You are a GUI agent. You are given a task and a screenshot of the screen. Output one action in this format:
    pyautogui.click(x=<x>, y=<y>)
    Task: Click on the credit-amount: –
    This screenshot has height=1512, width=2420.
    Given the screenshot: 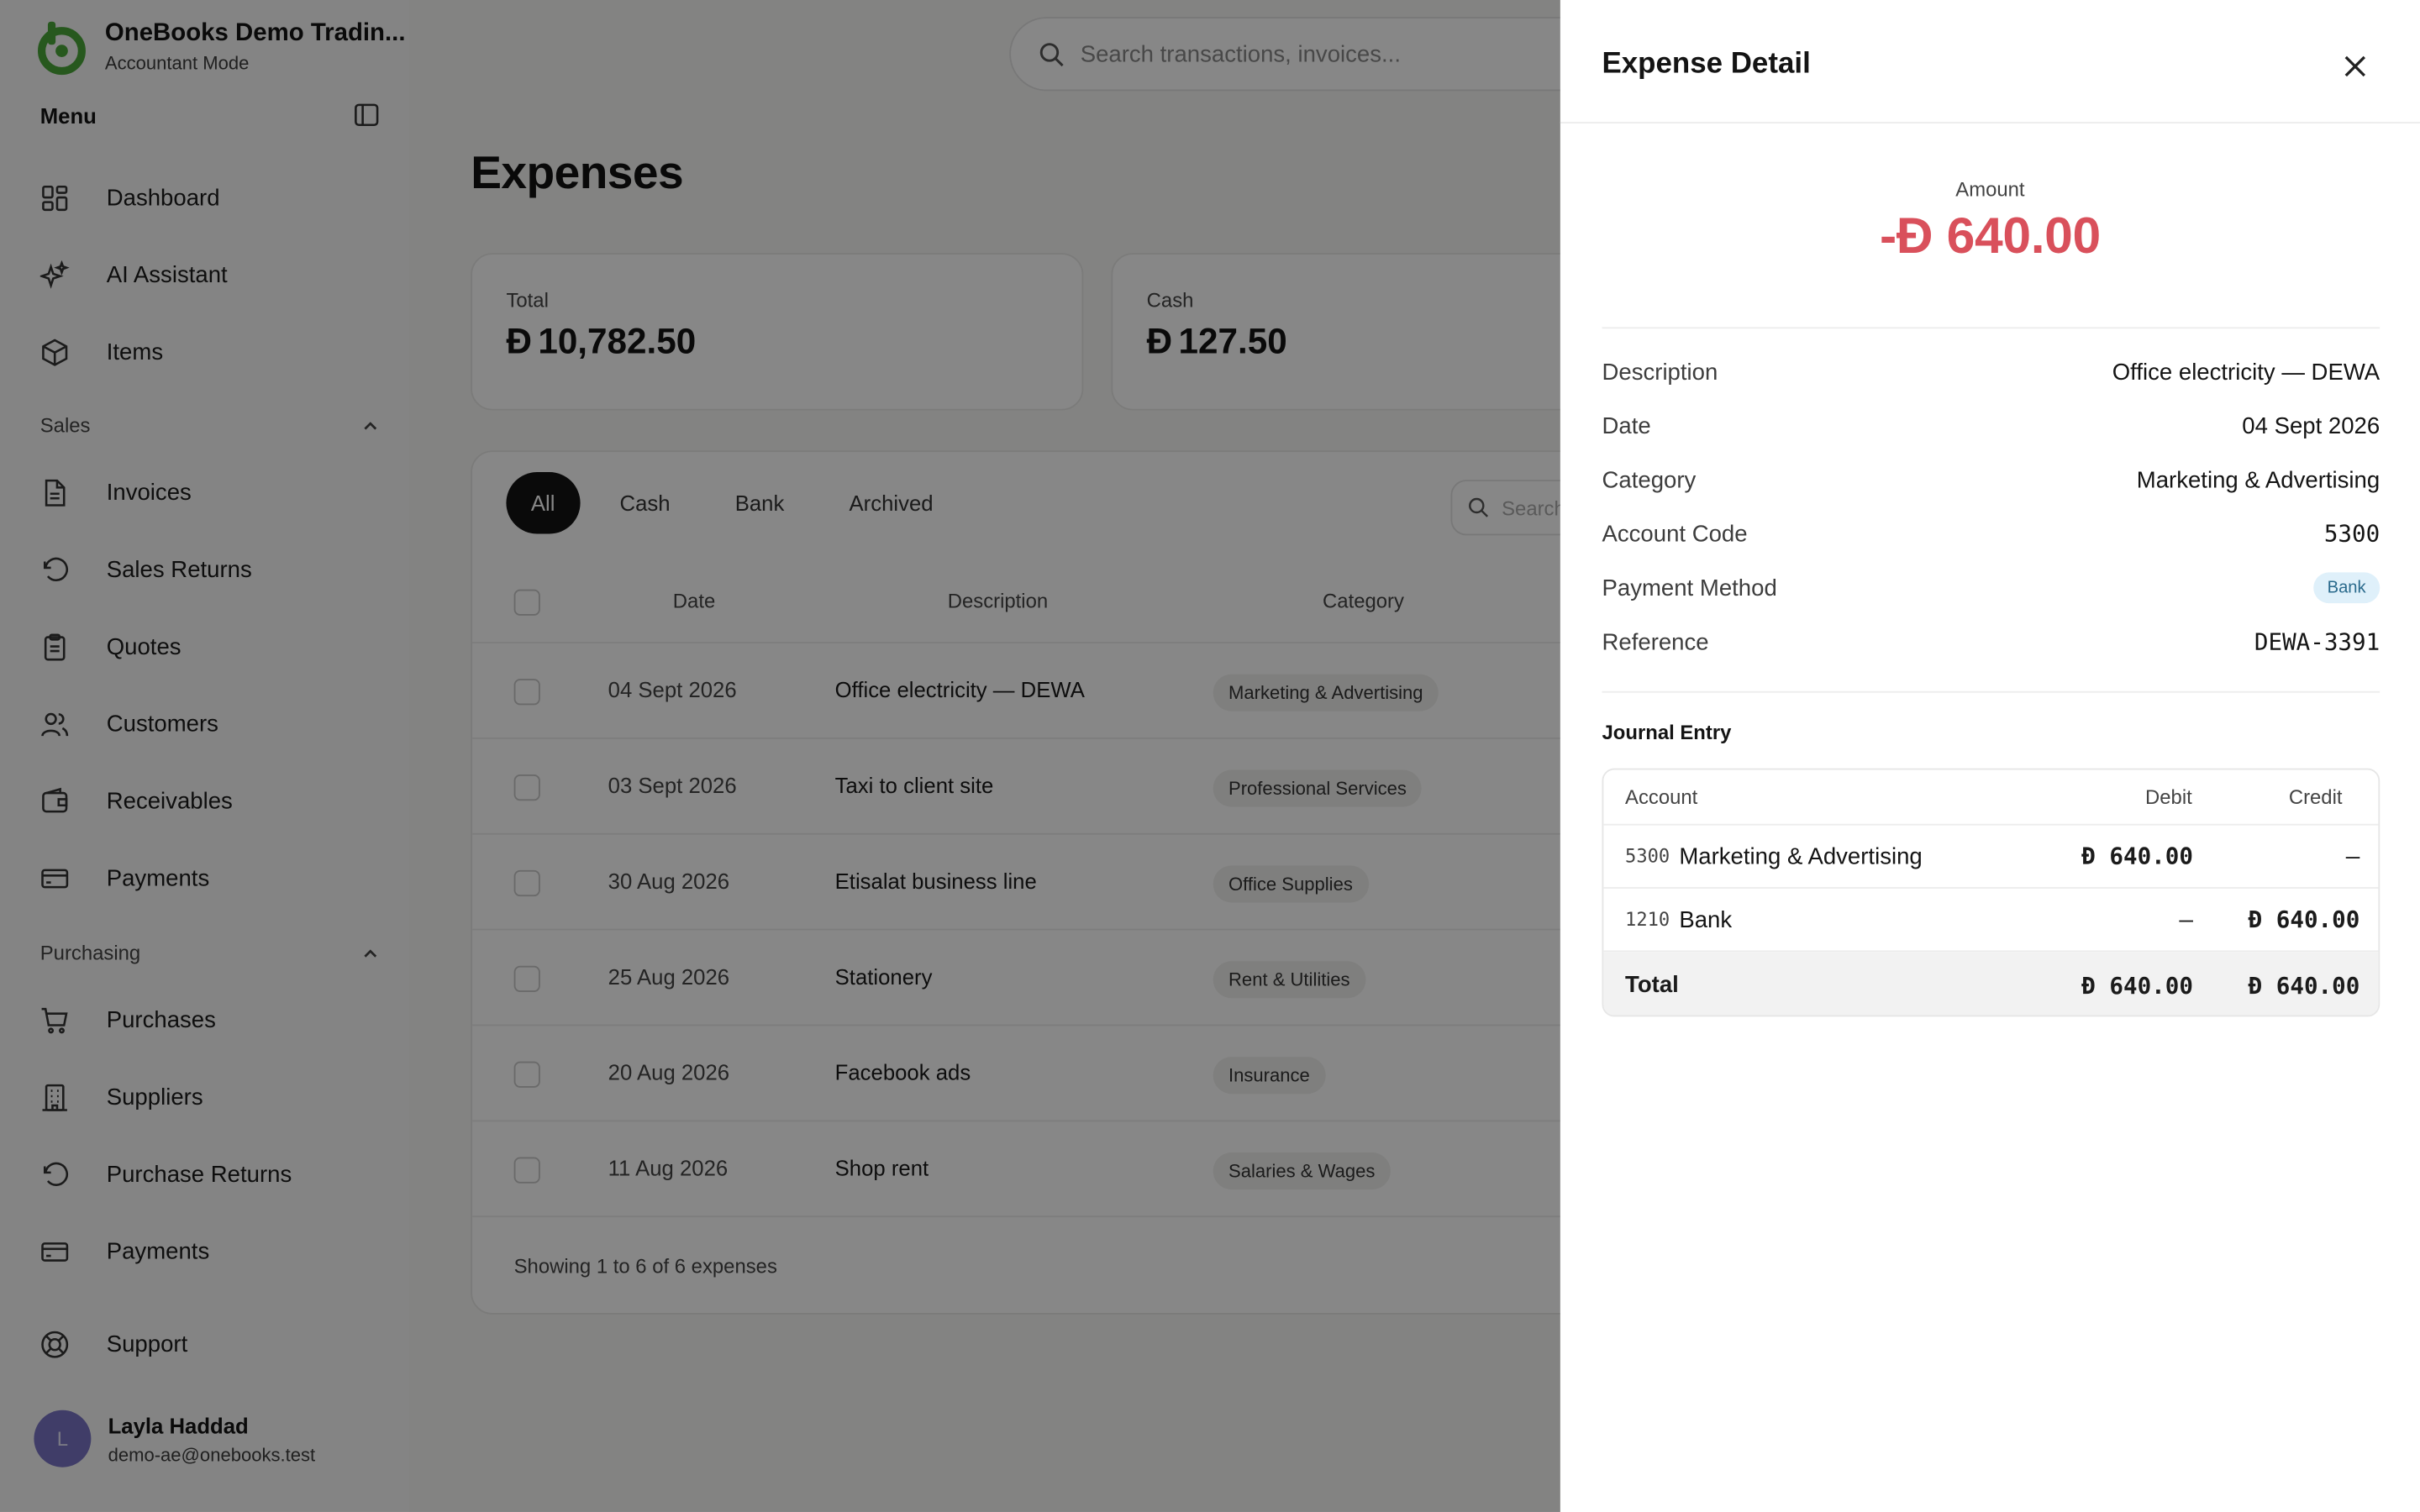 What is the action you would take?
    pyautogui.click(x=2352, y=856)
    